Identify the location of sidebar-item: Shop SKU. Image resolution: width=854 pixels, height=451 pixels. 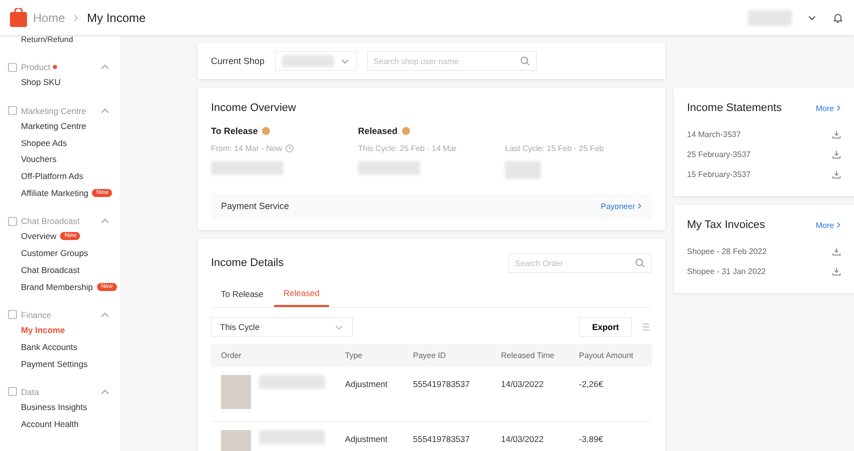
(64, 82).